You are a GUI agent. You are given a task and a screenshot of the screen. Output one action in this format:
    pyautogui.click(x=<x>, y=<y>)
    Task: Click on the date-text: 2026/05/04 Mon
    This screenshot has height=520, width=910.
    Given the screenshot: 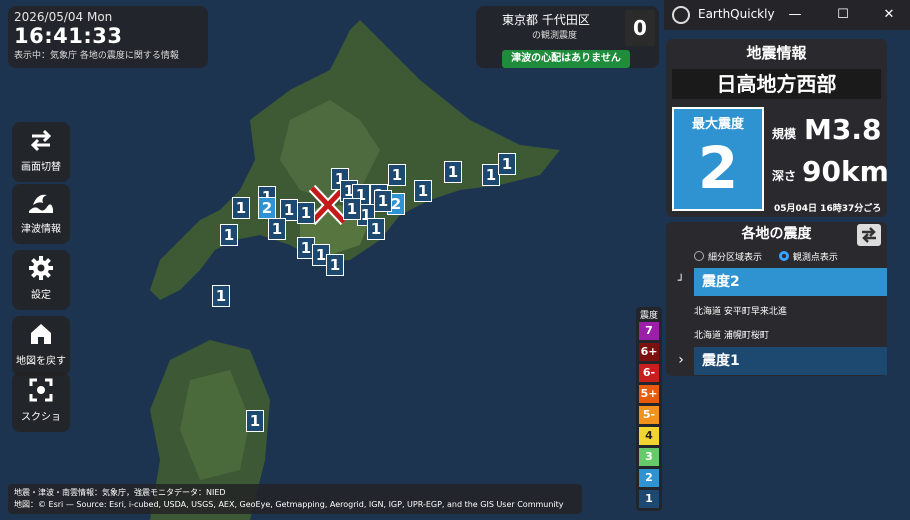 What is the action you would take?
    pyautogui.click(x=63, y=17)
    